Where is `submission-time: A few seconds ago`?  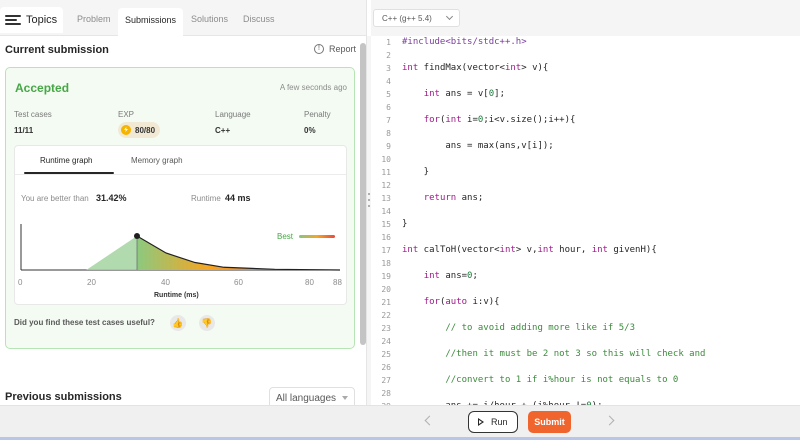
submission-time: A few seconds ago is located at coordinates (313, 87).